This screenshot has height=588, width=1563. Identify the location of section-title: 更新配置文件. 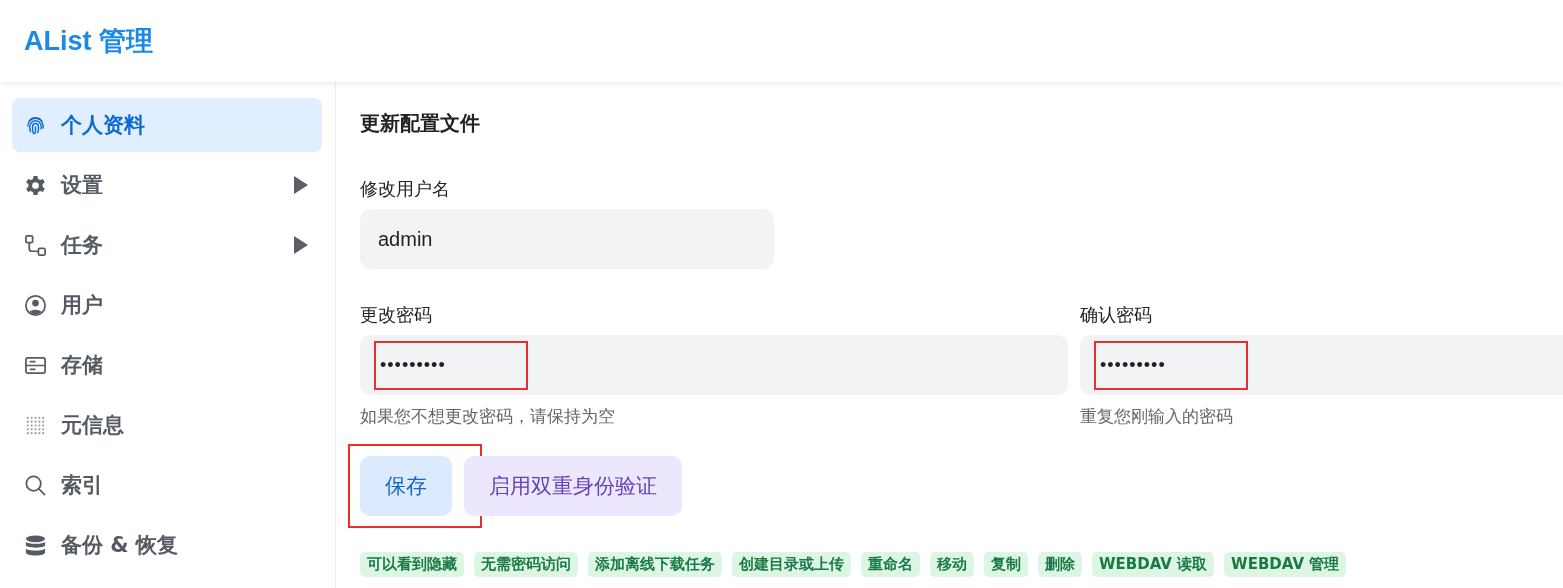
(420, 123).